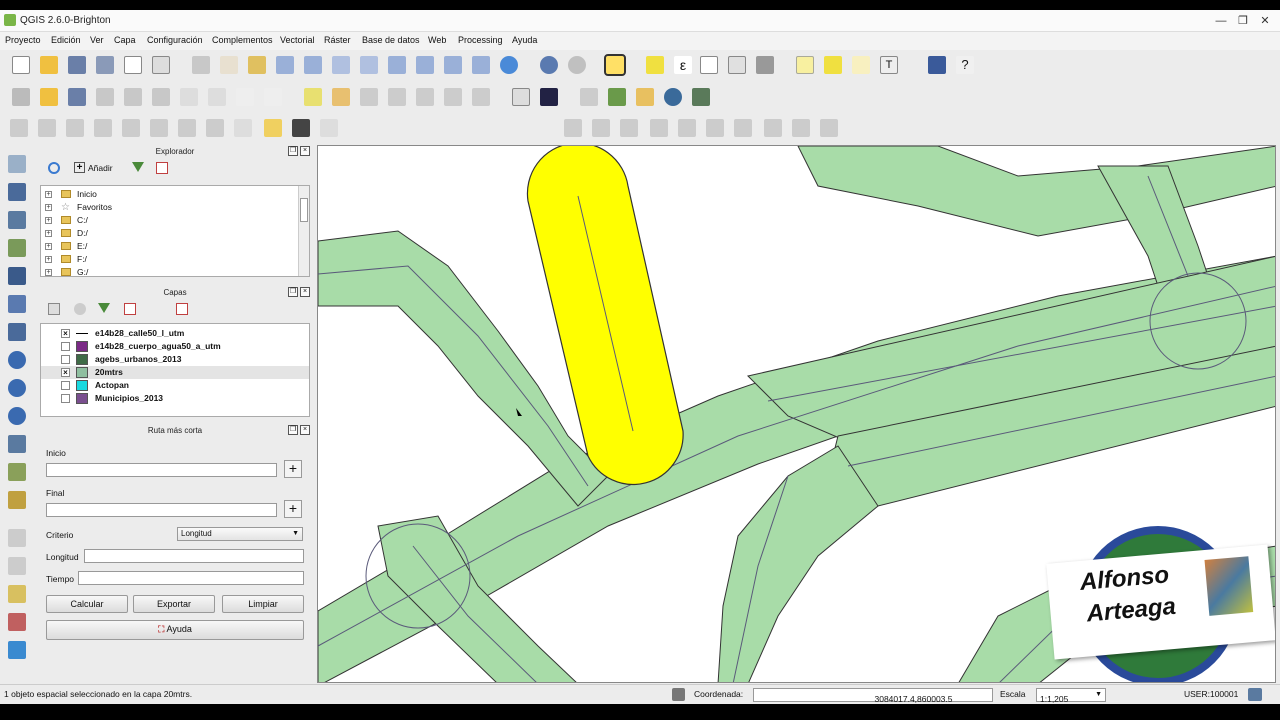 The width and height of the screenshot is (1280, 720). What do you see at coordinates (130, 309) in the screenshot?
I see `expand-all-icon` at bounding box center [130, 309].